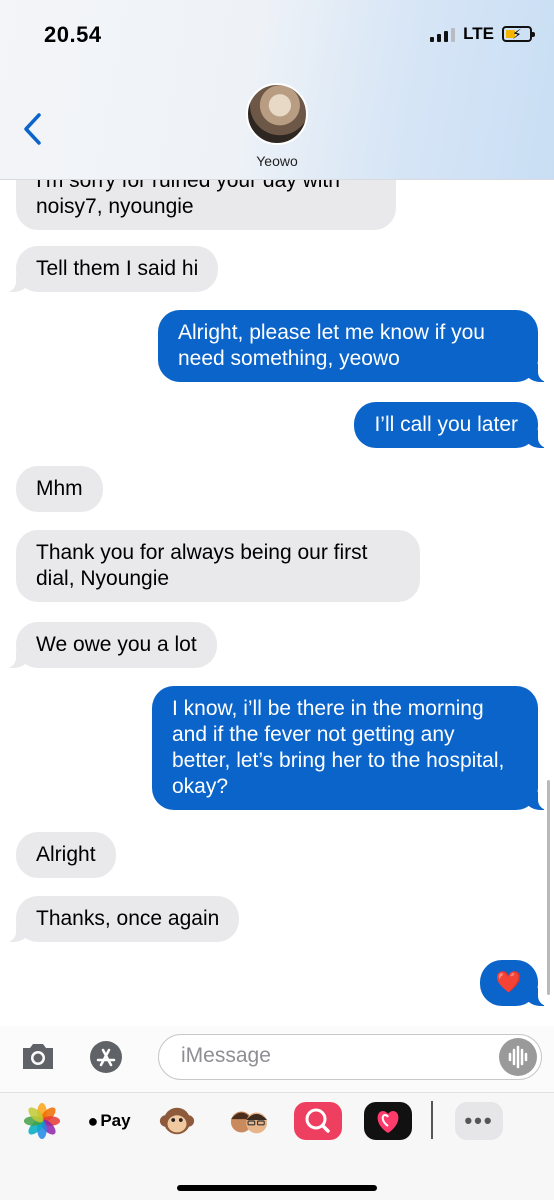  Describe the element at coordinates (443, 34) in the screenshot. I see `signal-icon` at that location.